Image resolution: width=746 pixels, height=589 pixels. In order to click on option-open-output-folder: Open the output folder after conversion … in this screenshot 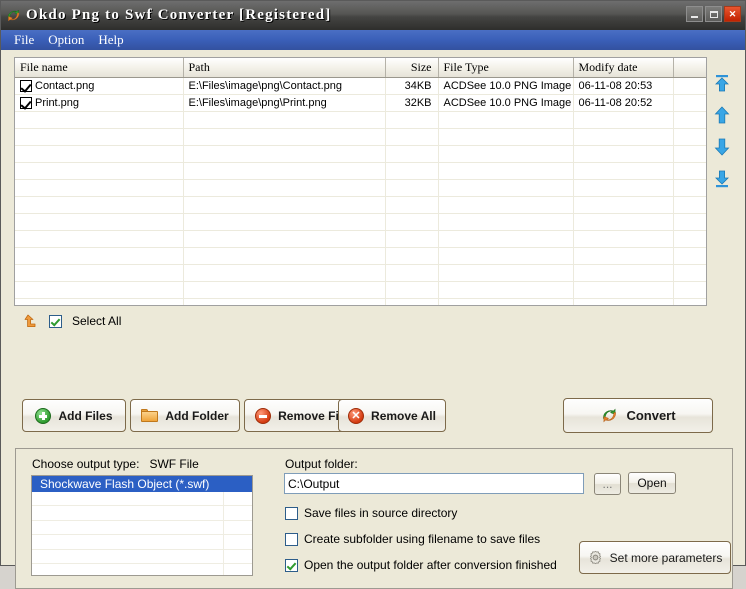, I will do `click(421, 565)`.